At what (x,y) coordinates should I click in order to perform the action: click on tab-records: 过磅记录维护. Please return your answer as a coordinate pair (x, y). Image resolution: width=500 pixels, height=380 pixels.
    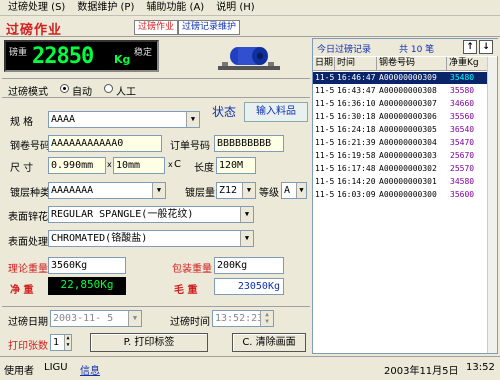
    Looking at the image, I should click on (209, 27).